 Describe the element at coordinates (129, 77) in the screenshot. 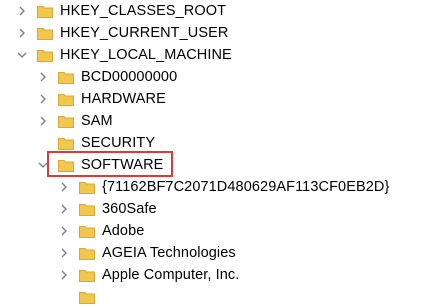

I see `tree-node-label: BCD00000000` at that location.